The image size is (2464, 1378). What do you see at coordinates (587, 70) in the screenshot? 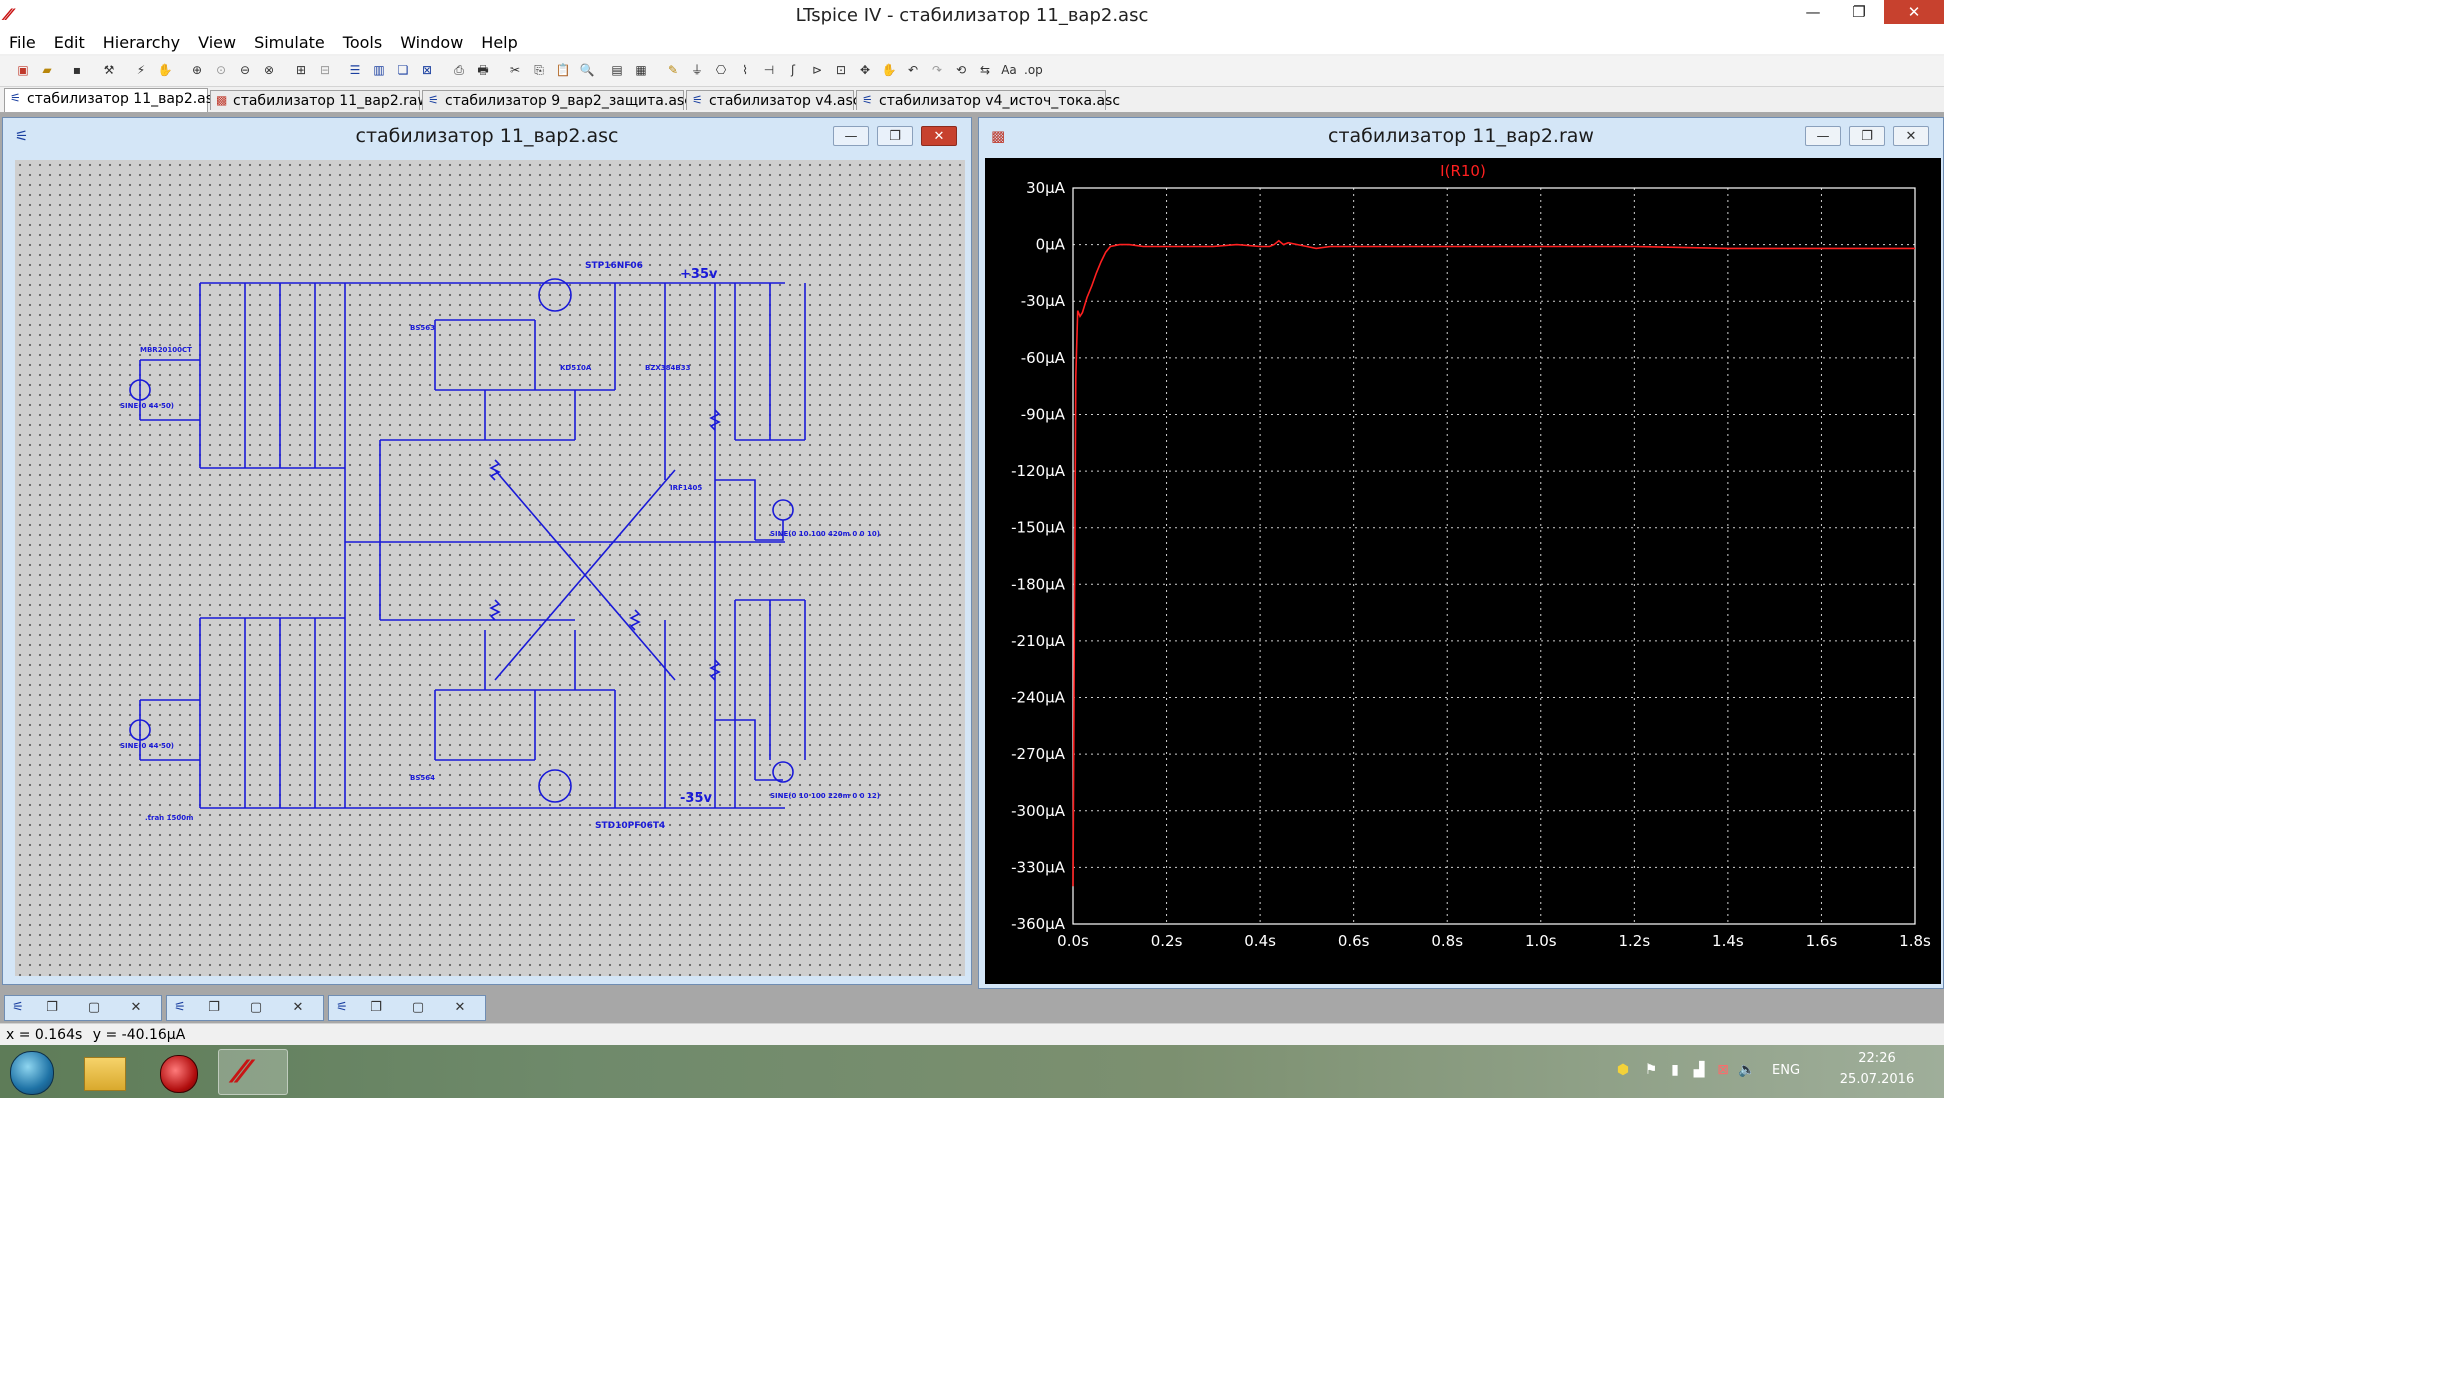
I see `find-icon: 🔍` at bounding box center [587, 70].